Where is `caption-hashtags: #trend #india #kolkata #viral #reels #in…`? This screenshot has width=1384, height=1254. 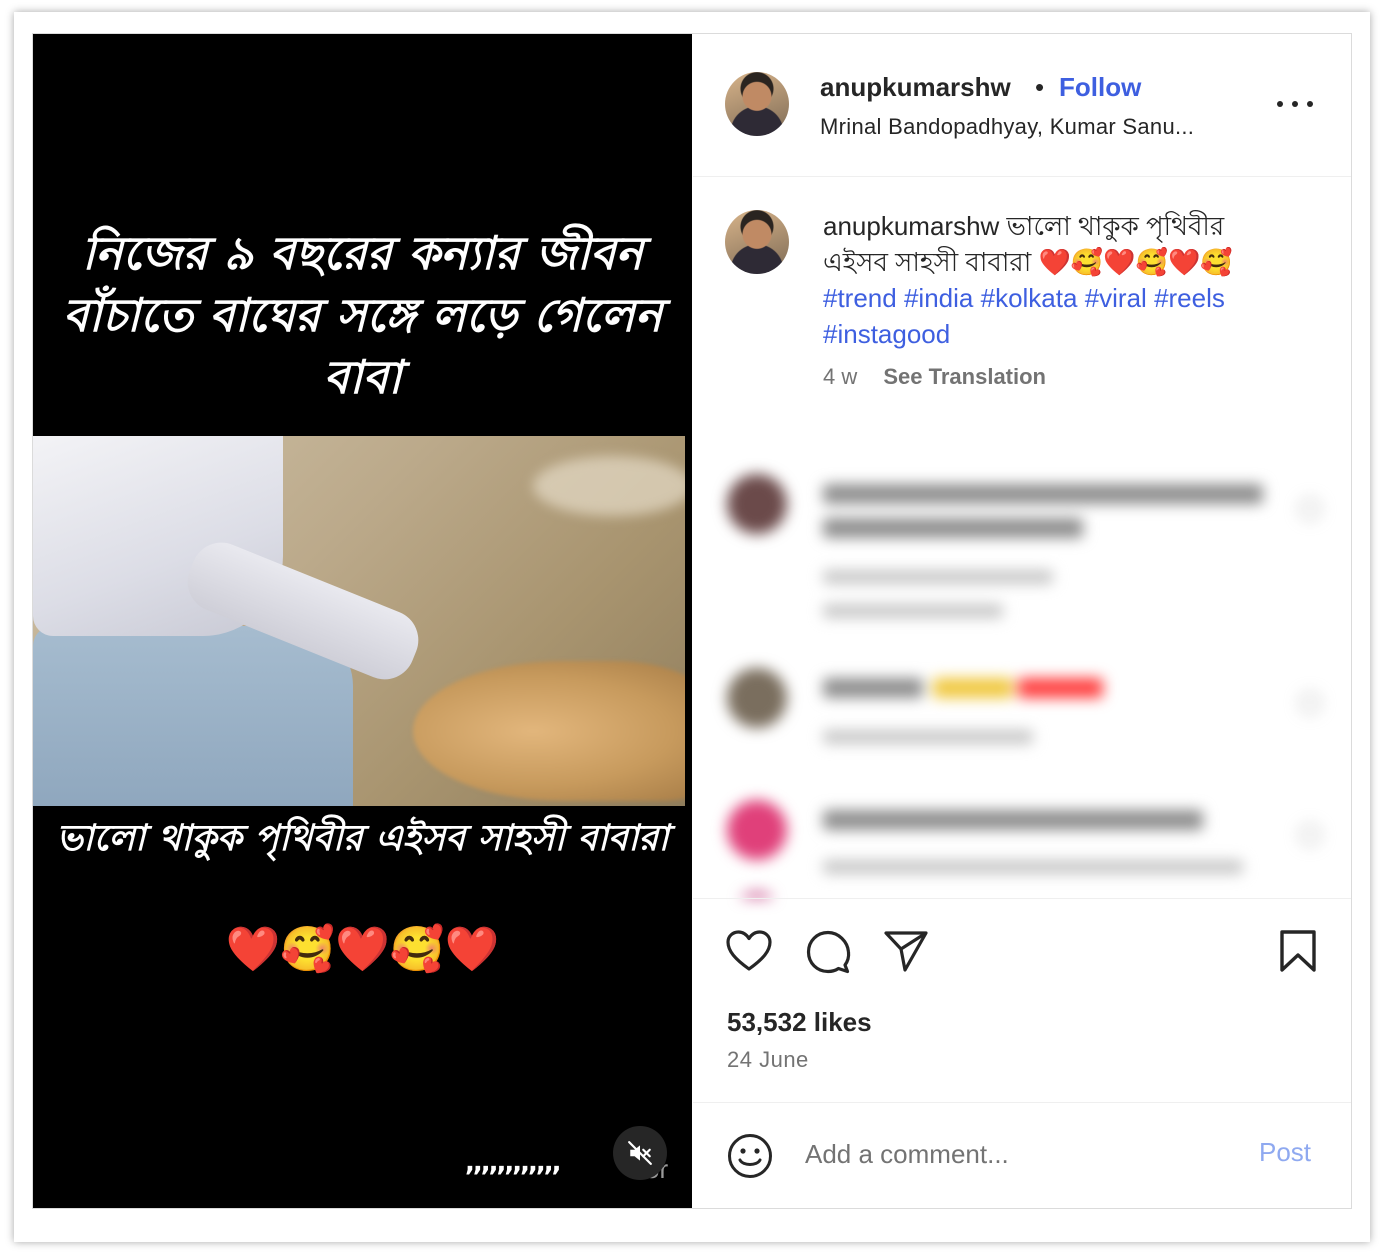
caption-hashtags: #trend #india #kolkata #viral #reels #in… is located at coordinates (1058, 316).